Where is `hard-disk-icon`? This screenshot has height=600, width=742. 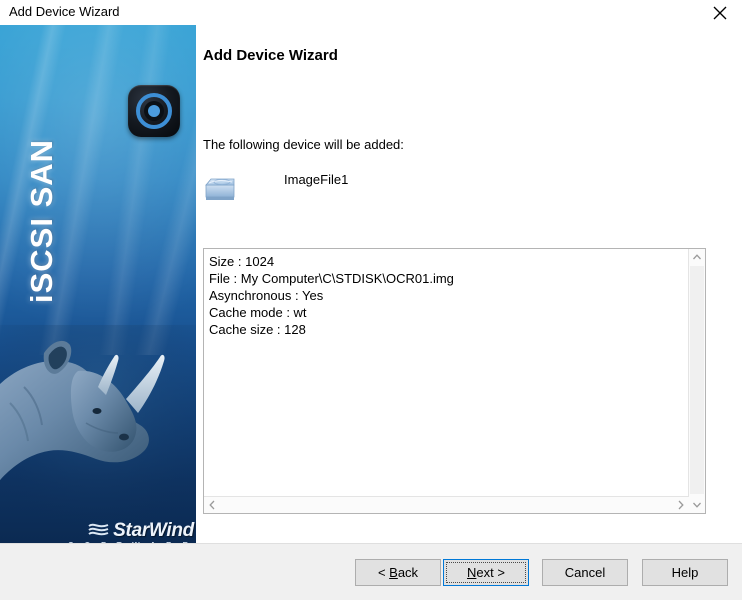
hard-disk-icon is located at coordinates (220, 188).